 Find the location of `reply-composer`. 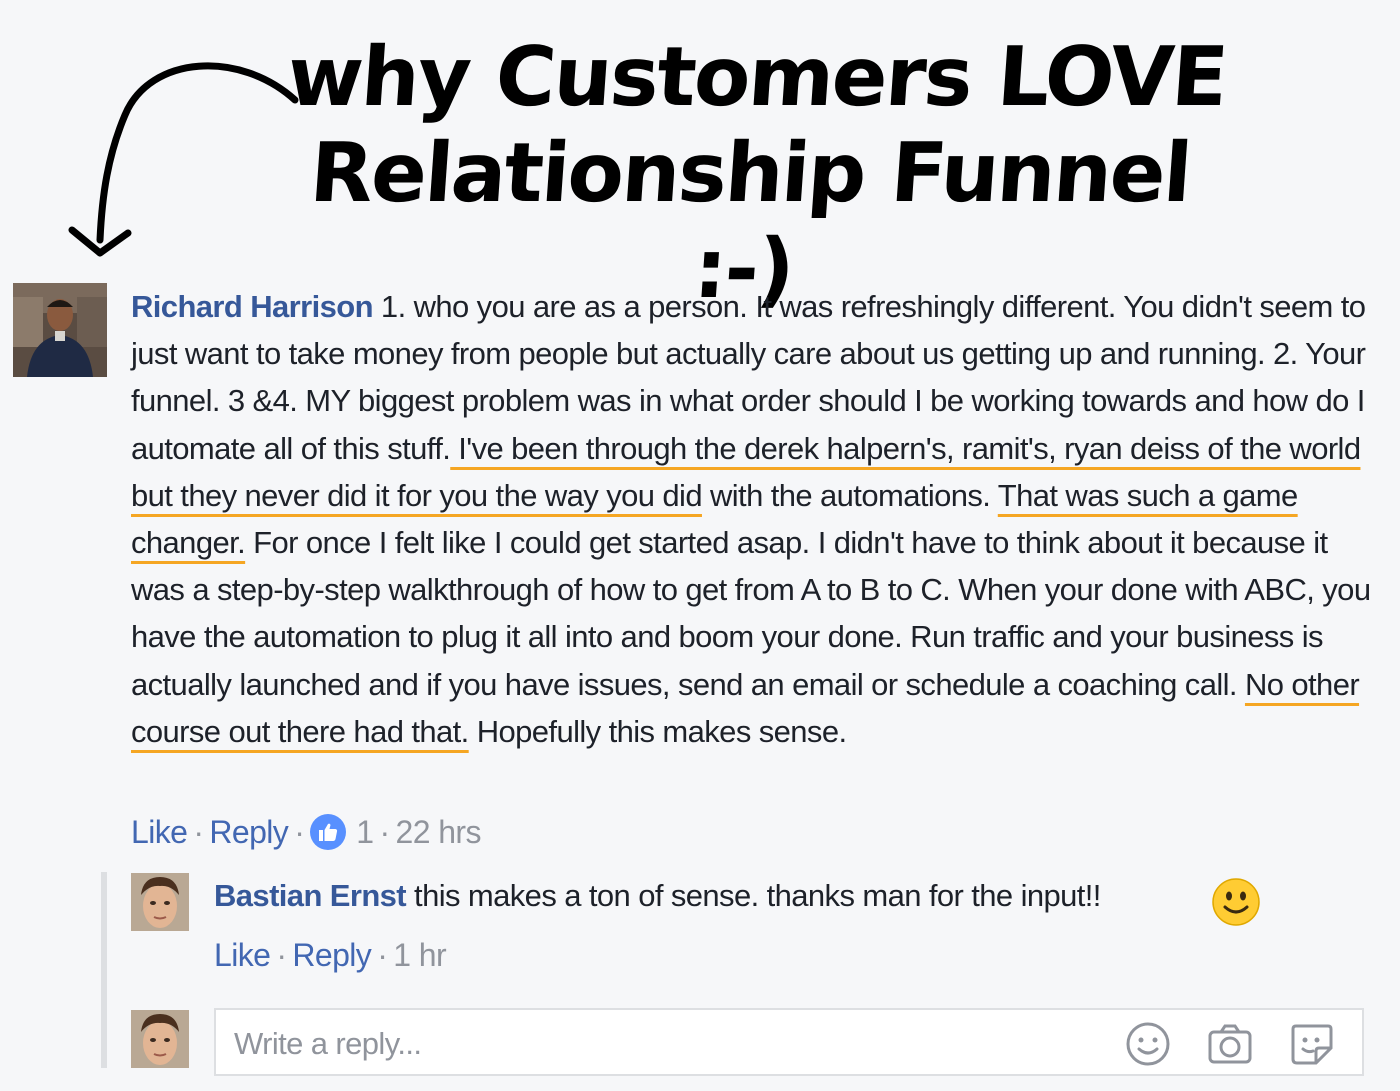

reply-composer is located at coordinates (789, 1042).